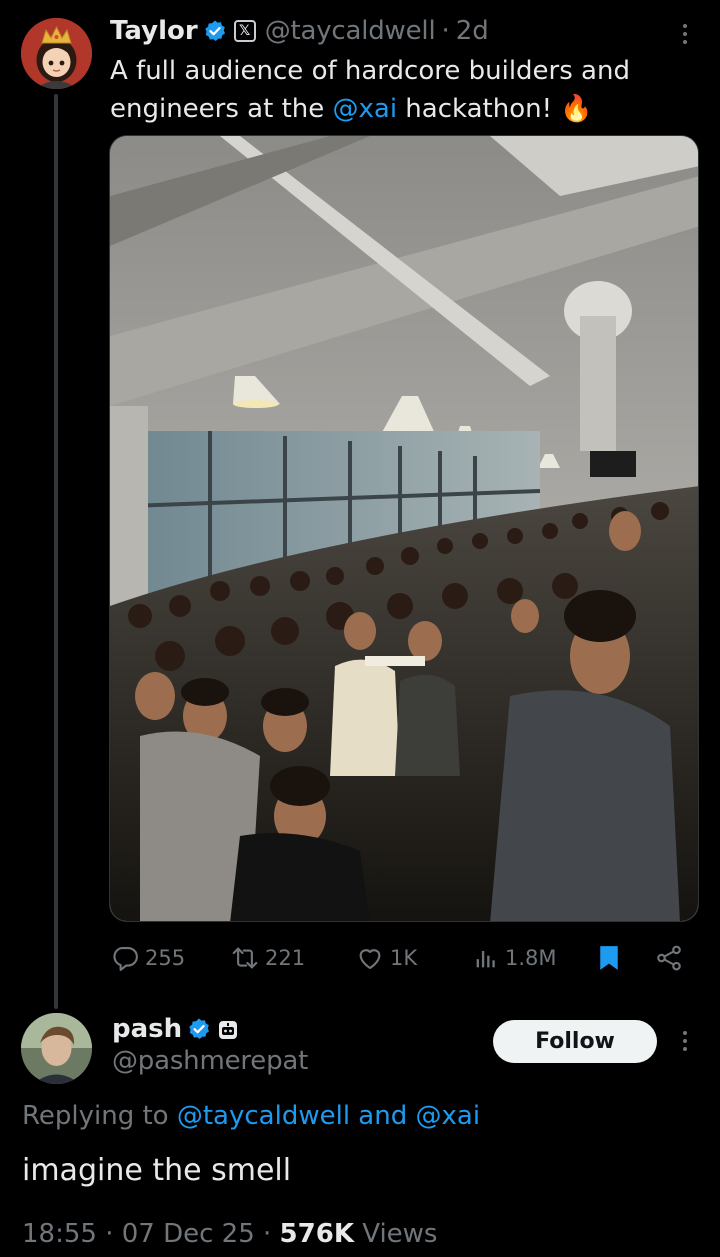  I want to click on like-icon, so click(370, 958).